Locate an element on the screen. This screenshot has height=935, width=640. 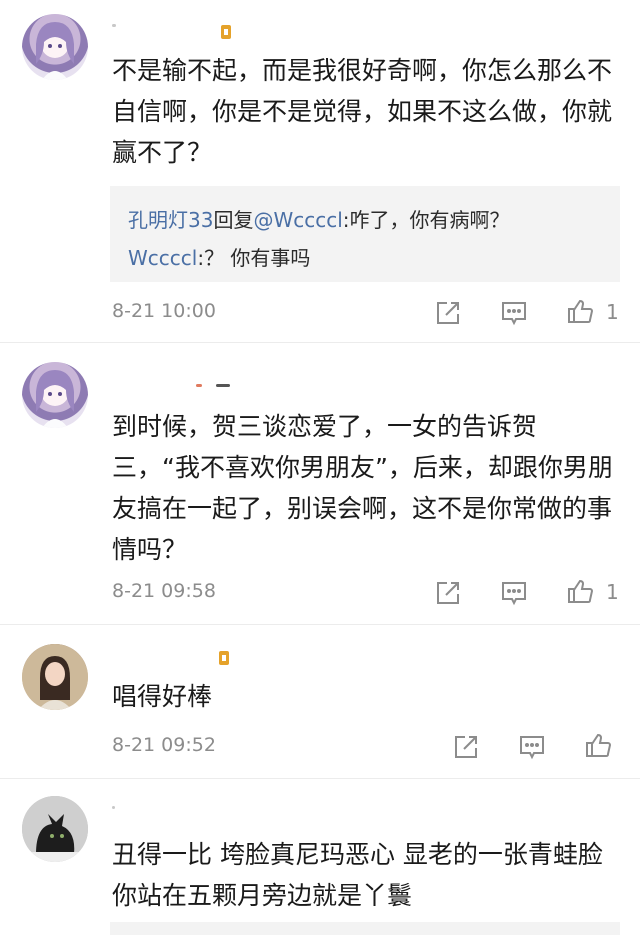
reply-line: Wccccl:？ 你有事吗 is located at coordinates (365, 258).